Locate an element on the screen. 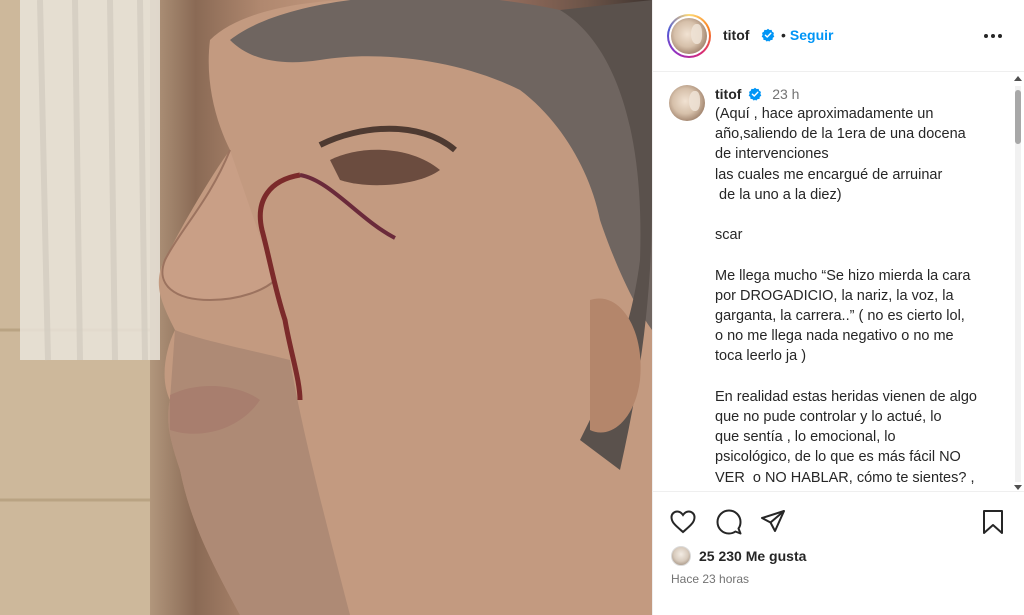  post-actions: 25 230 Me gusta Hace 23 horas is located at coordinates (838, 553).